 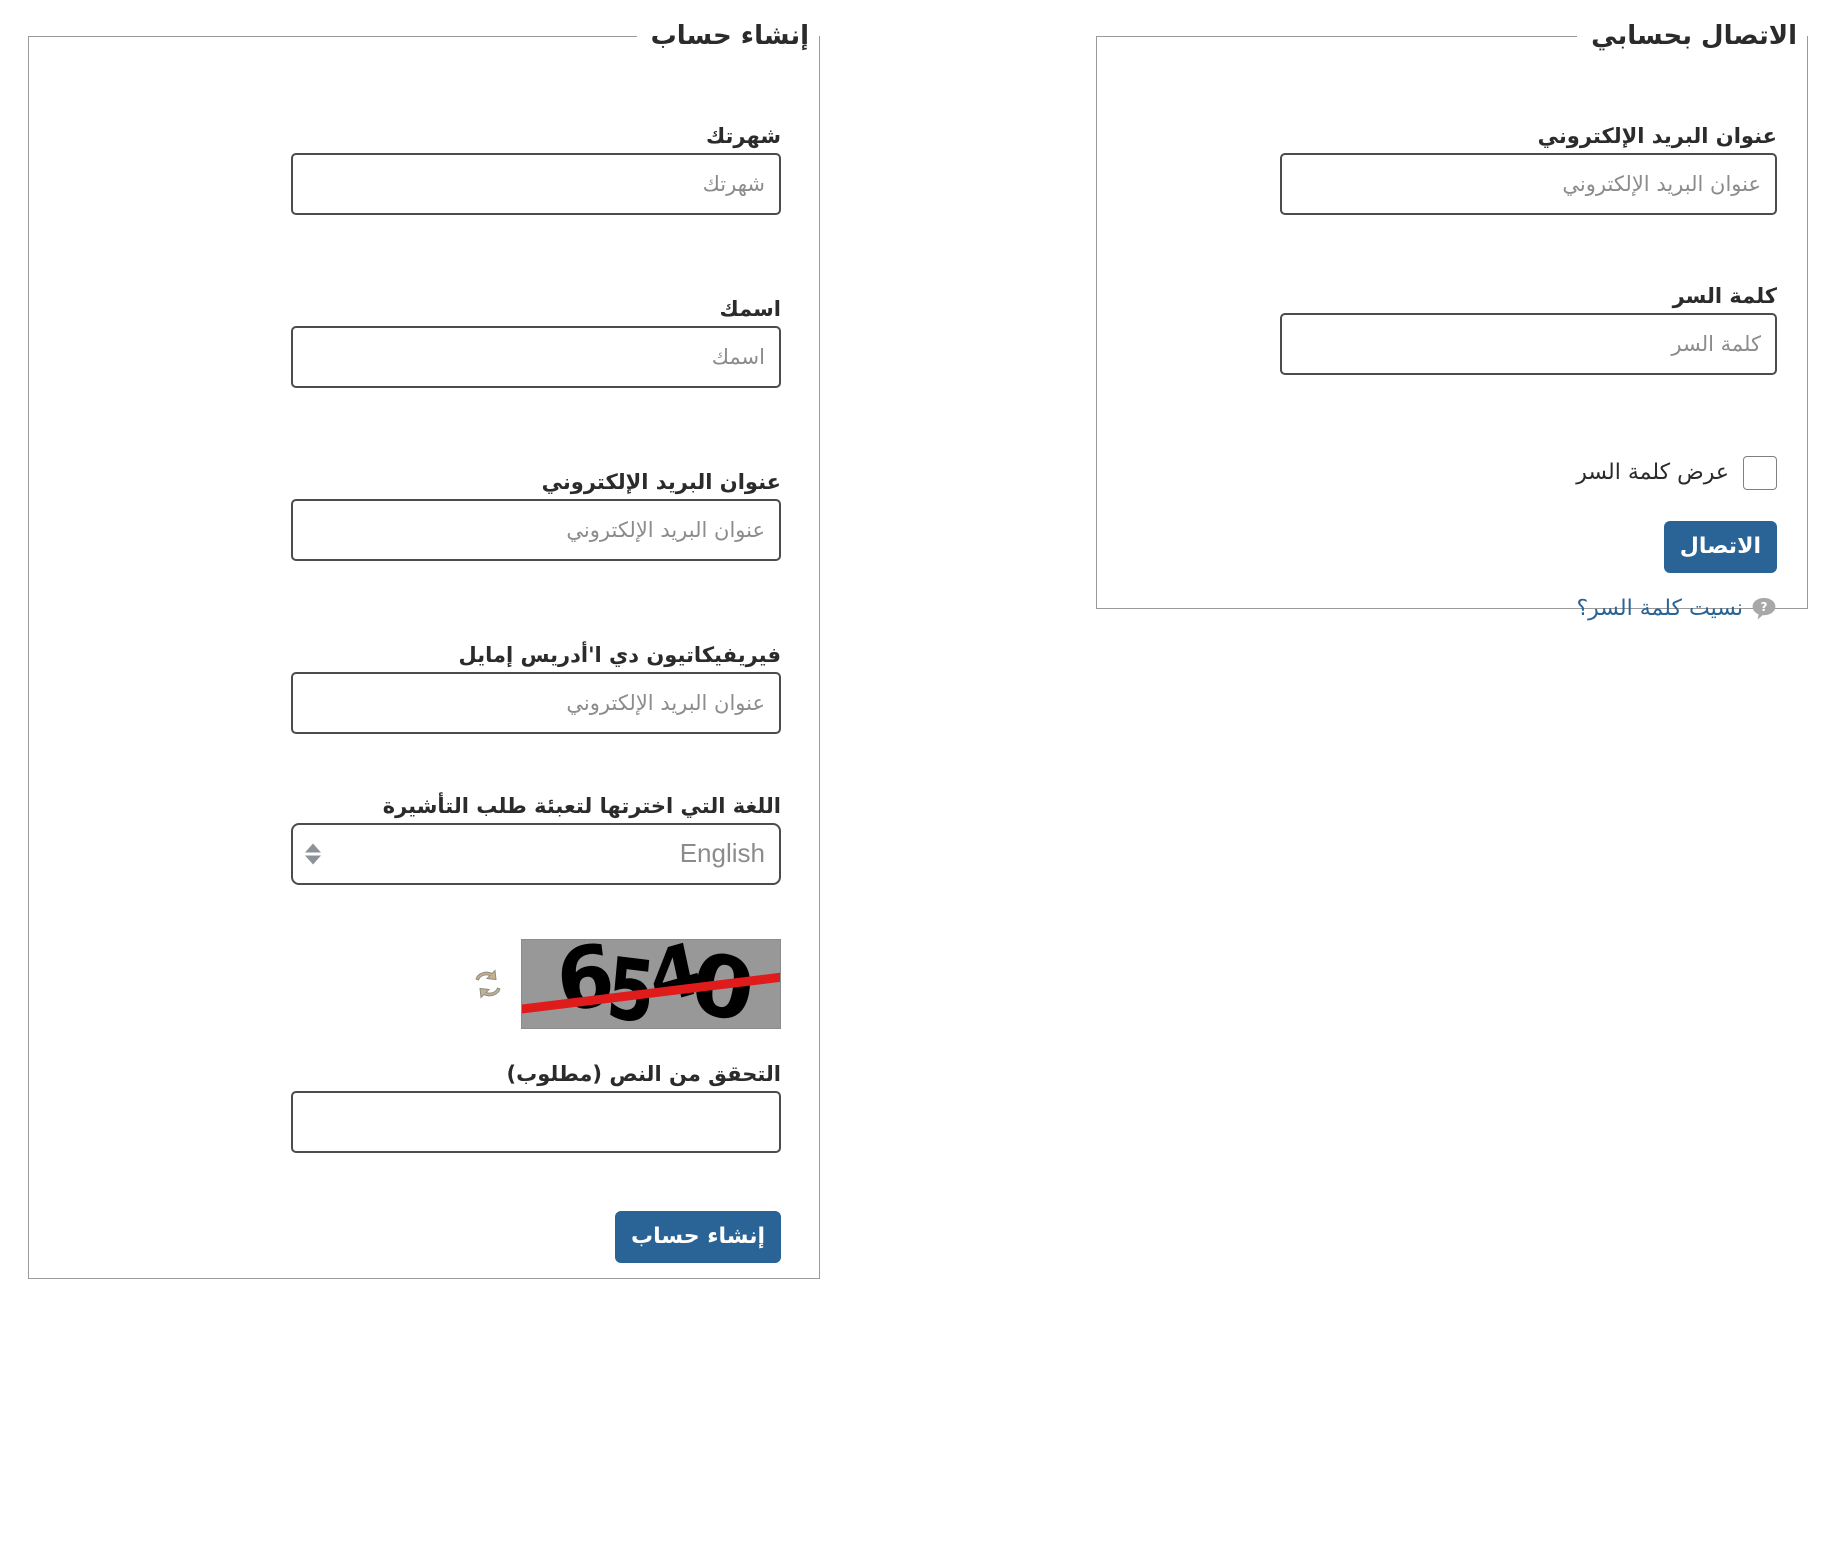 What do you see at coordinates (661, 481) in the screenshot?
I see `register-email-label: عنوان البريد الإلكتروني` at bounding box center [661, 481].